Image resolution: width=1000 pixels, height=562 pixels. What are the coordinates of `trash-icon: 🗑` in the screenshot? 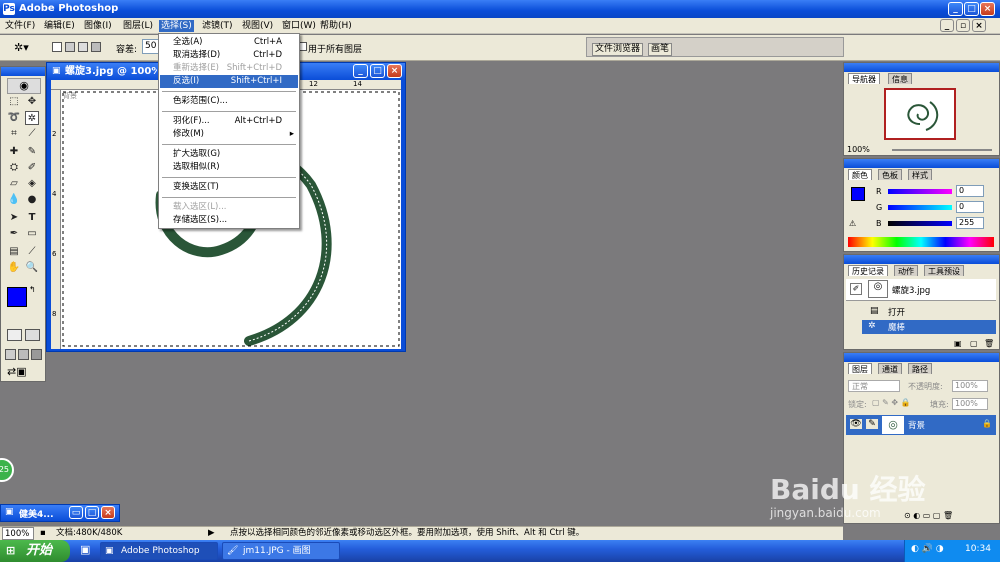 It's located at (989, 343).